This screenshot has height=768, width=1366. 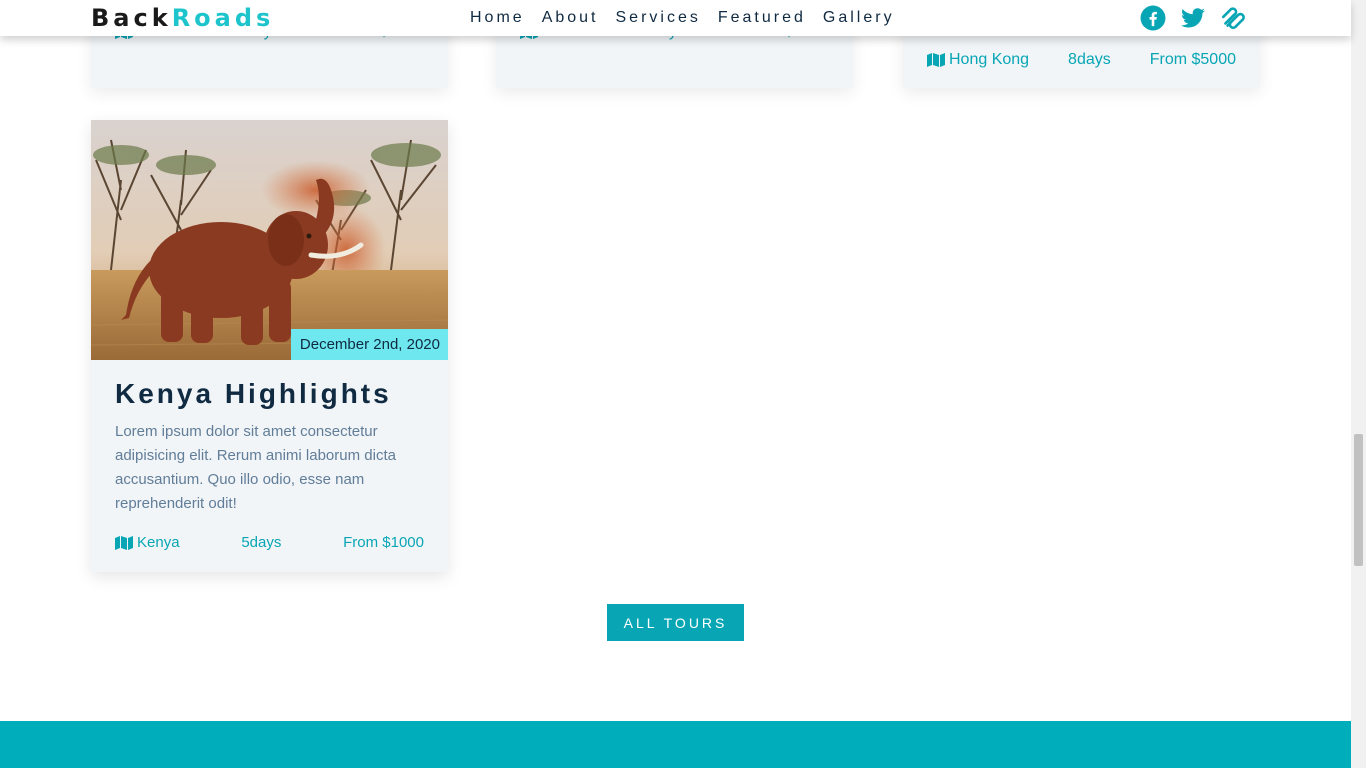 I want to click on tour-location-label: Hong Kong, so click(x=989, y=59).